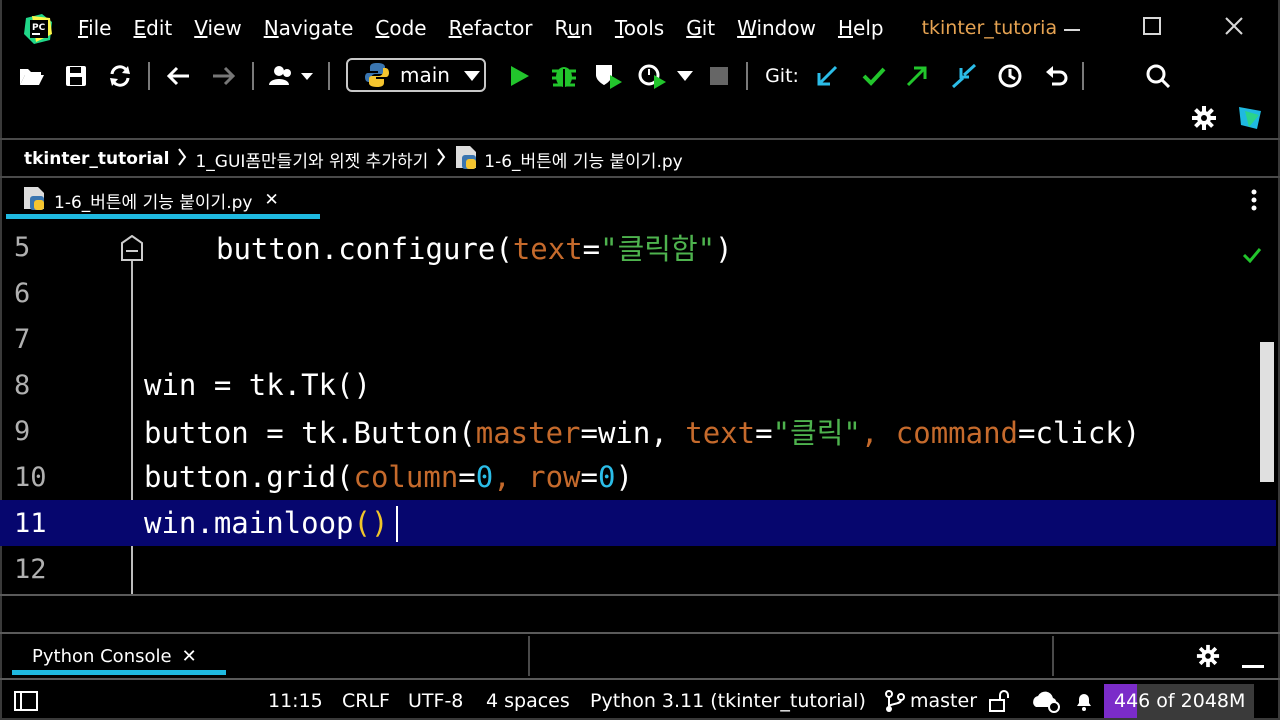  What do you see at coordinates (816, 433) in the screenshot?
I see `code-token: "클릭"` at bounding box center [816, 433].